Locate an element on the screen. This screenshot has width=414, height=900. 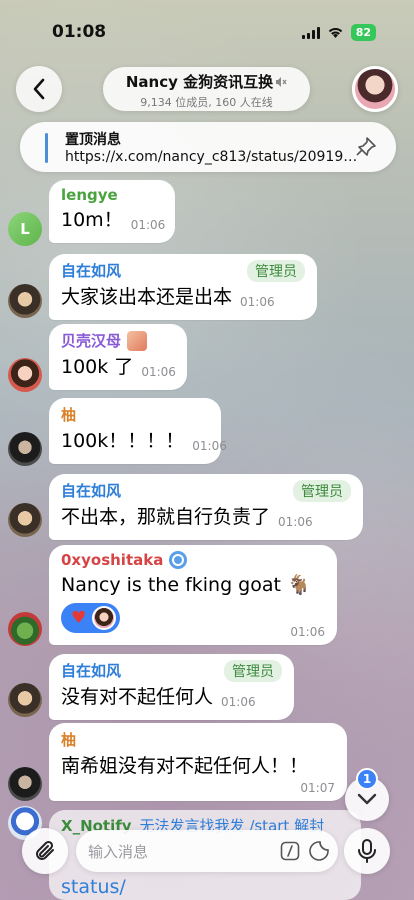
message-text: 100k！！！！ 01:06 is located at coordinates (144, 443).